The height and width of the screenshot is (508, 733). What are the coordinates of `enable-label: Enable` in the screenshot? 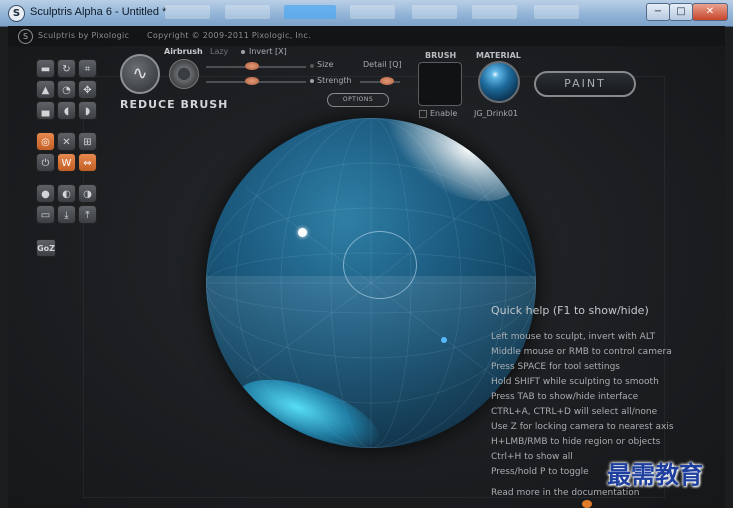 It's located at (444, 113).